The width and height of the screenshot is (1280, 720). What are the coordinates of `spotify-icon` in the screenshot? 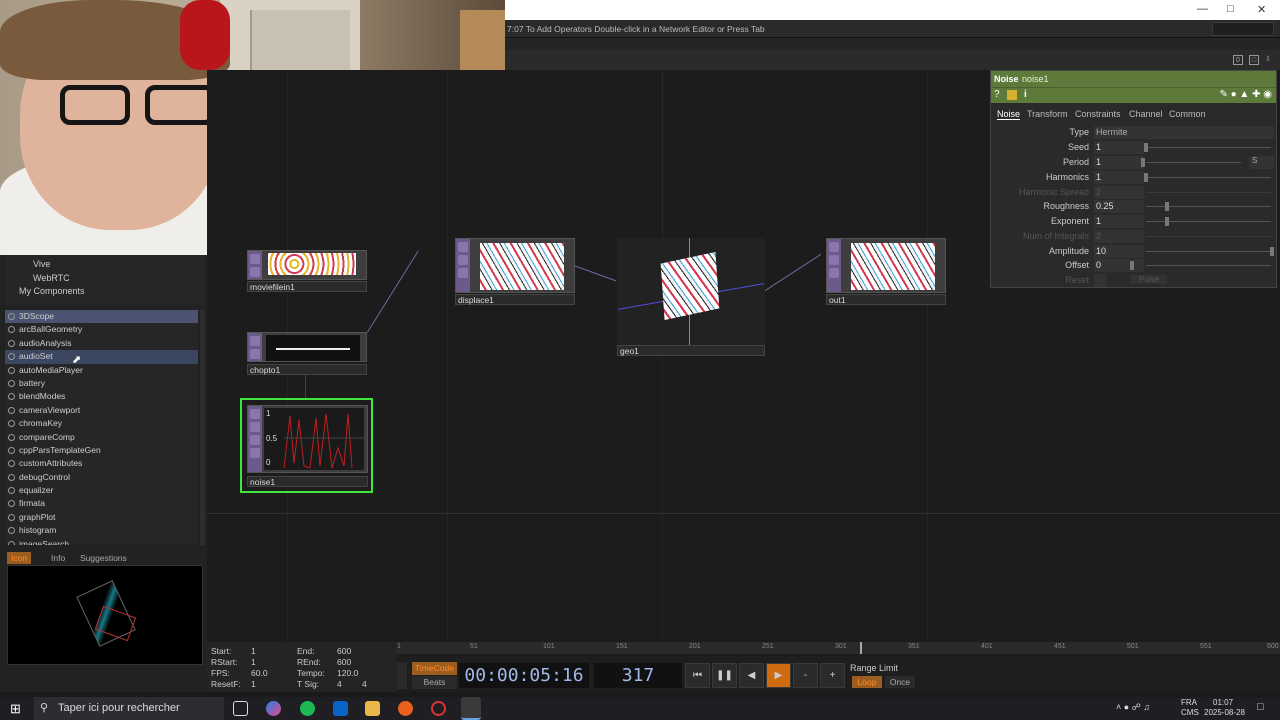 It's located at (307, 708).